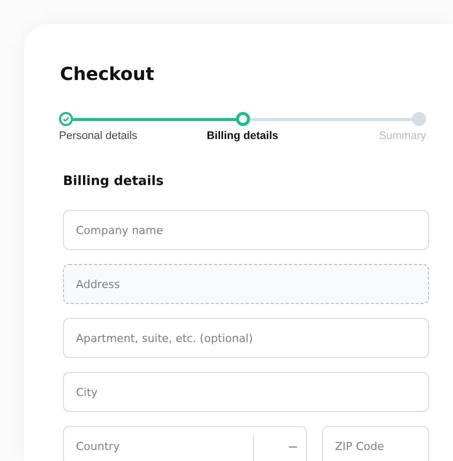 This screenshot has height=461, width=453. What do you see at coordinates (246, 230) in the screenshot?
I see `input-field: Company name` at bounding box center [246, 230].